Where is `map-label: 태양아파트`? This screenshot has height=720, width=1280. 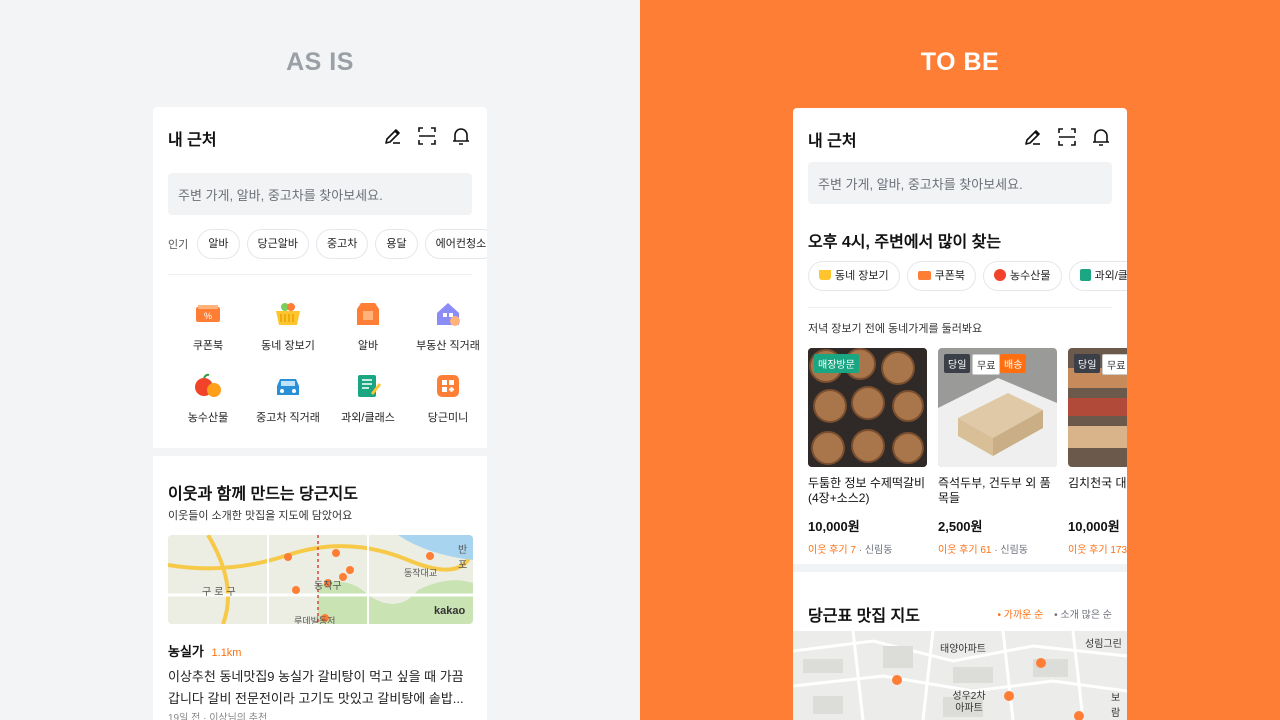
map-label: 태양아파트 is located at coordinates (963, 649).